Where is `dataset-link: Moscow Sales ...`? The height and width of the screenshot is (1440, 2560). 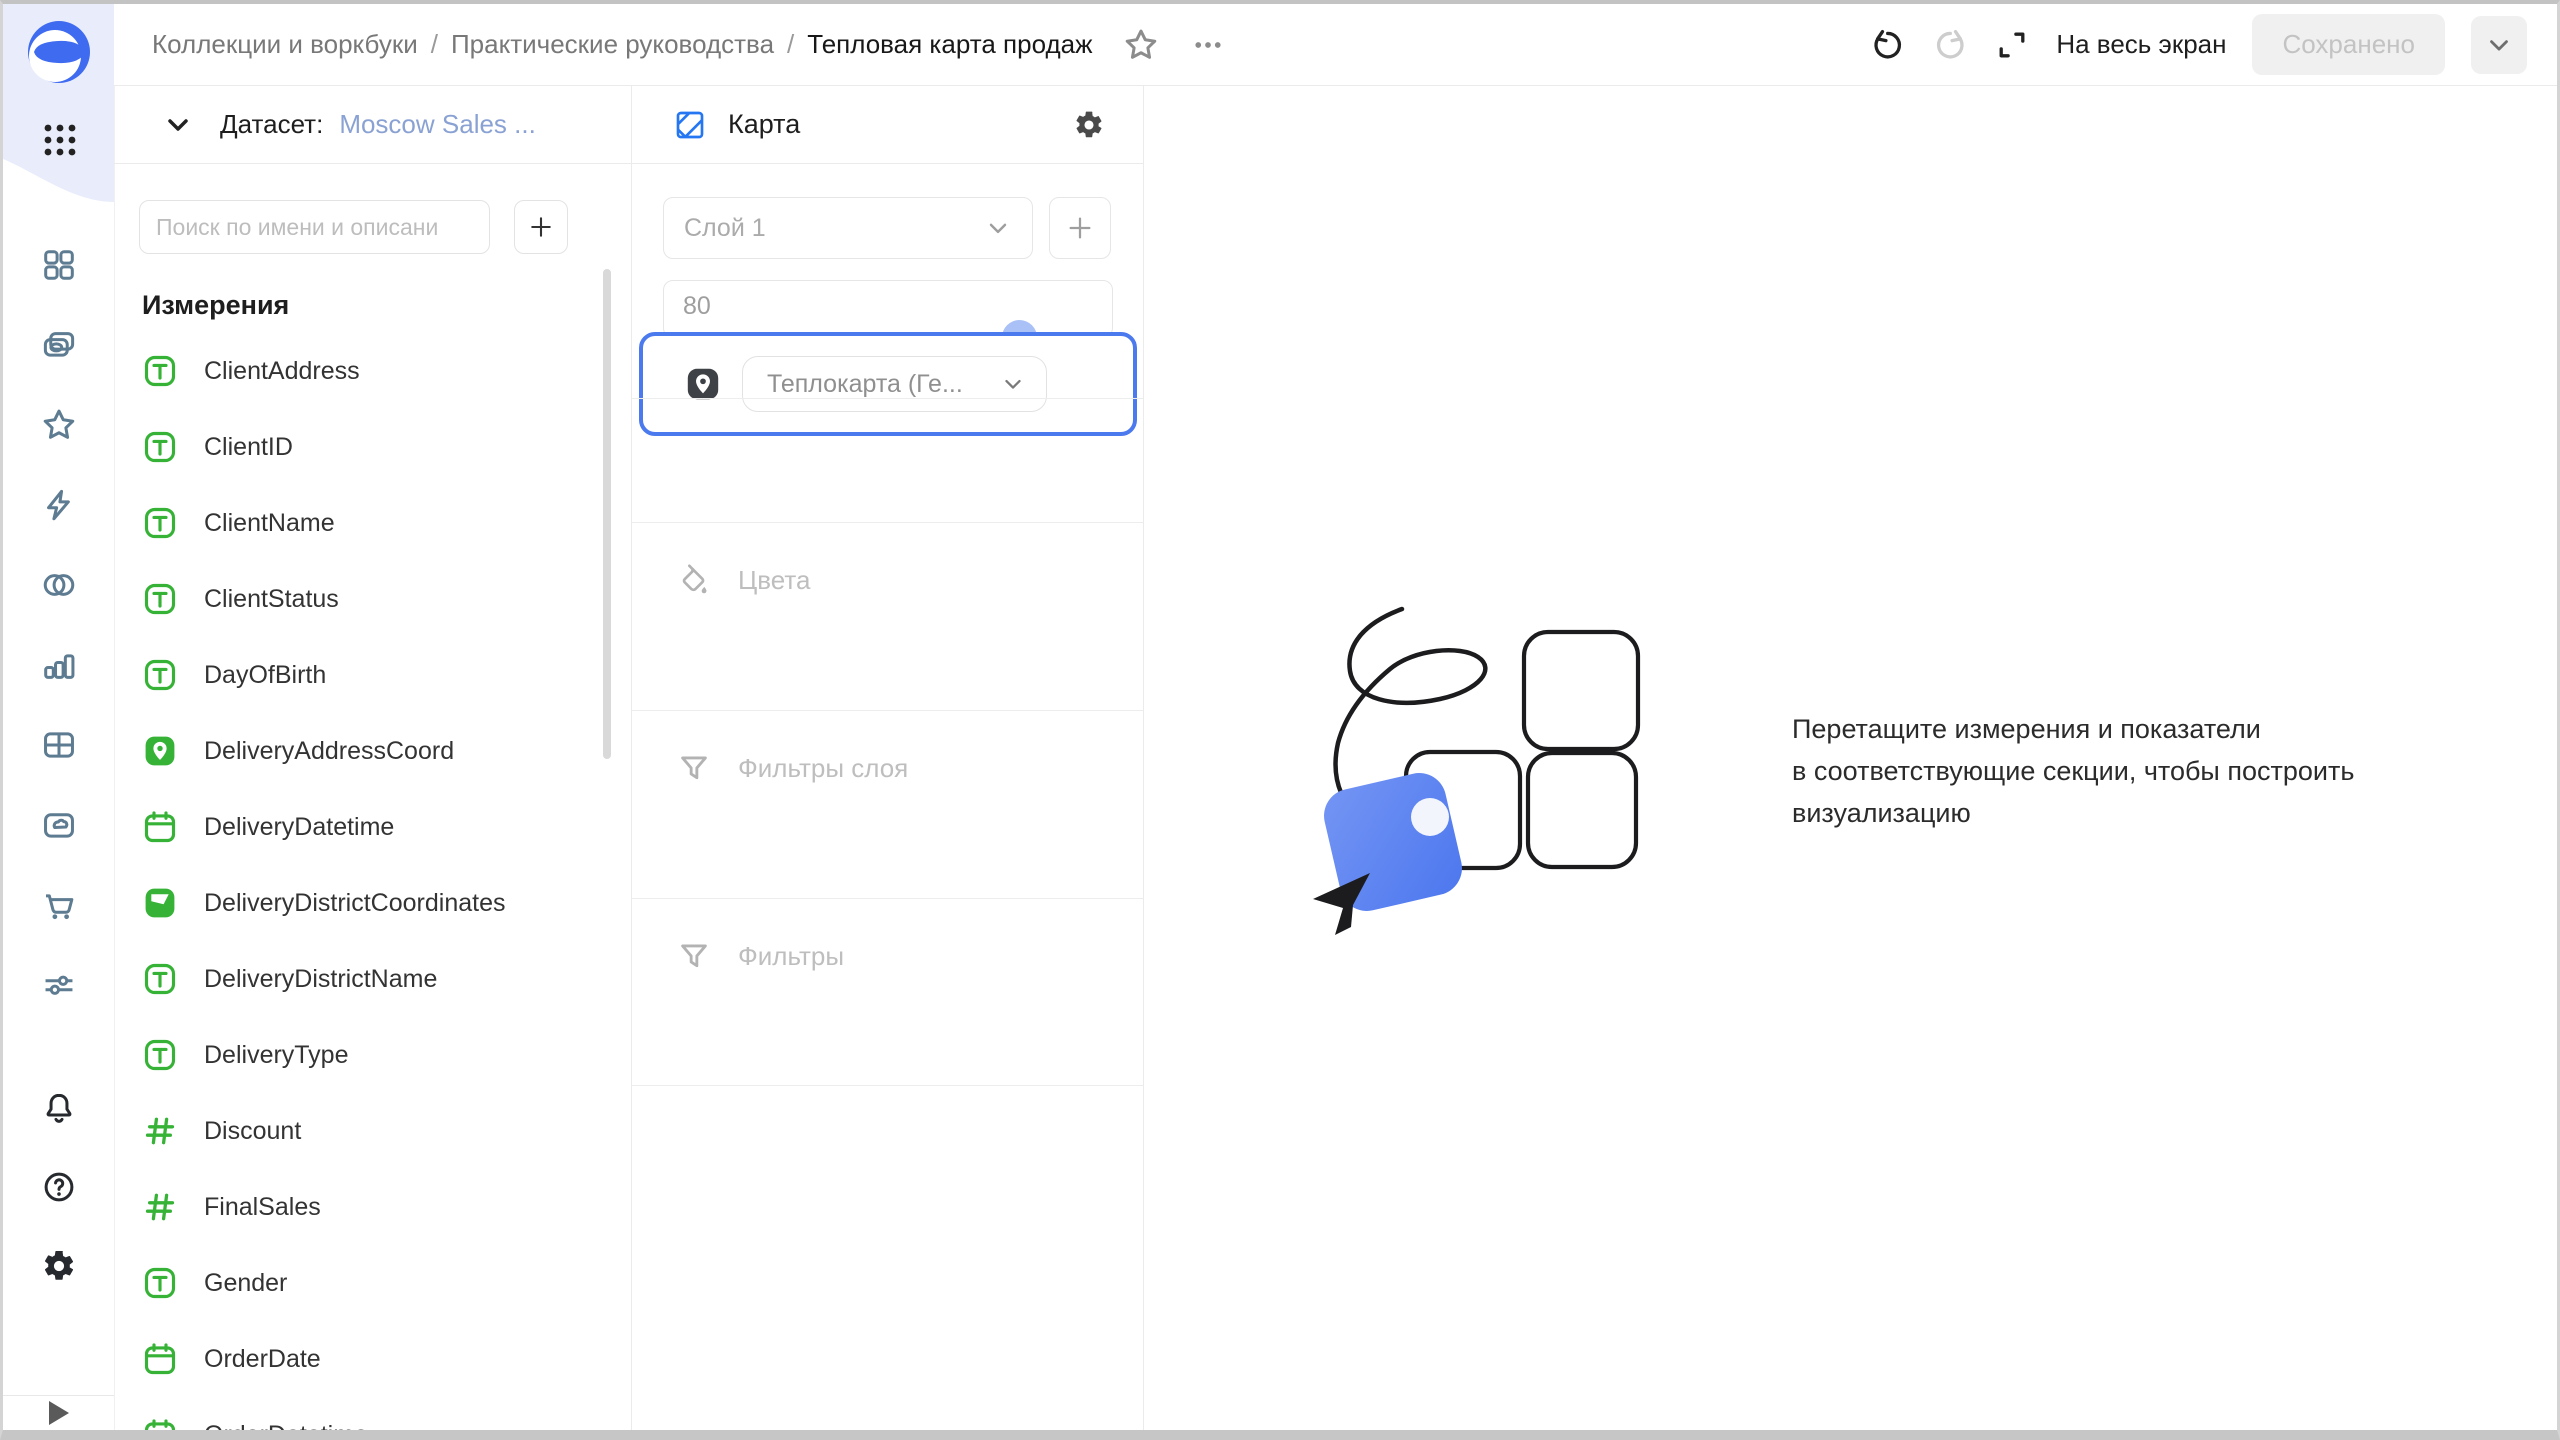 dataset-link: Moscow Sales ... is located at coordinates (437, 124).